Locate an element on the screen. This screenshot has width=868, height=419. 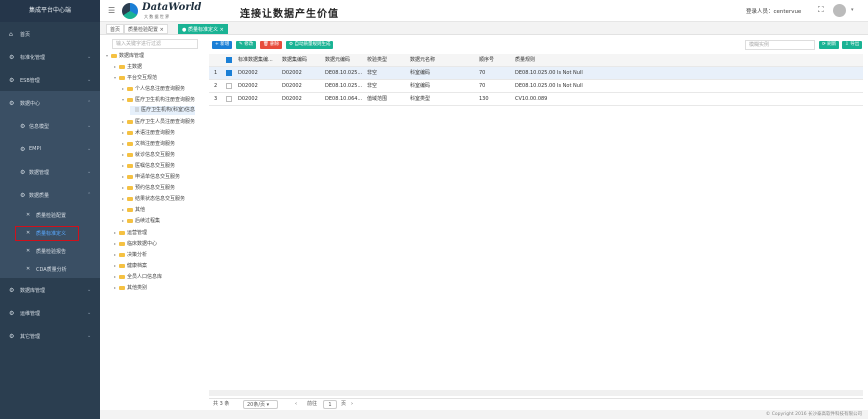
column-header: 数据集编码 is located at coordinates (302, 60).